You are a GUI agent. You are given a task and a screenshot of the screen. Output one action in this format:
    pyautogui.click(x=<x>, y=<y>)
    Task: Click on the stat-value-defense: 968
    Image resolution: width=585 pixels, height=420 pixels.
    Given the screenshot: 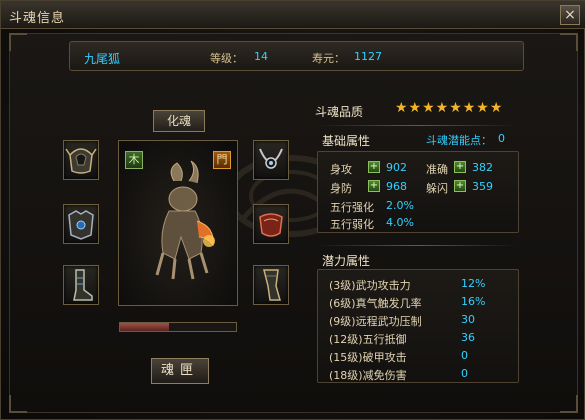 What is the action you would take?
    pyautogui.click(x=396, y=186)
    